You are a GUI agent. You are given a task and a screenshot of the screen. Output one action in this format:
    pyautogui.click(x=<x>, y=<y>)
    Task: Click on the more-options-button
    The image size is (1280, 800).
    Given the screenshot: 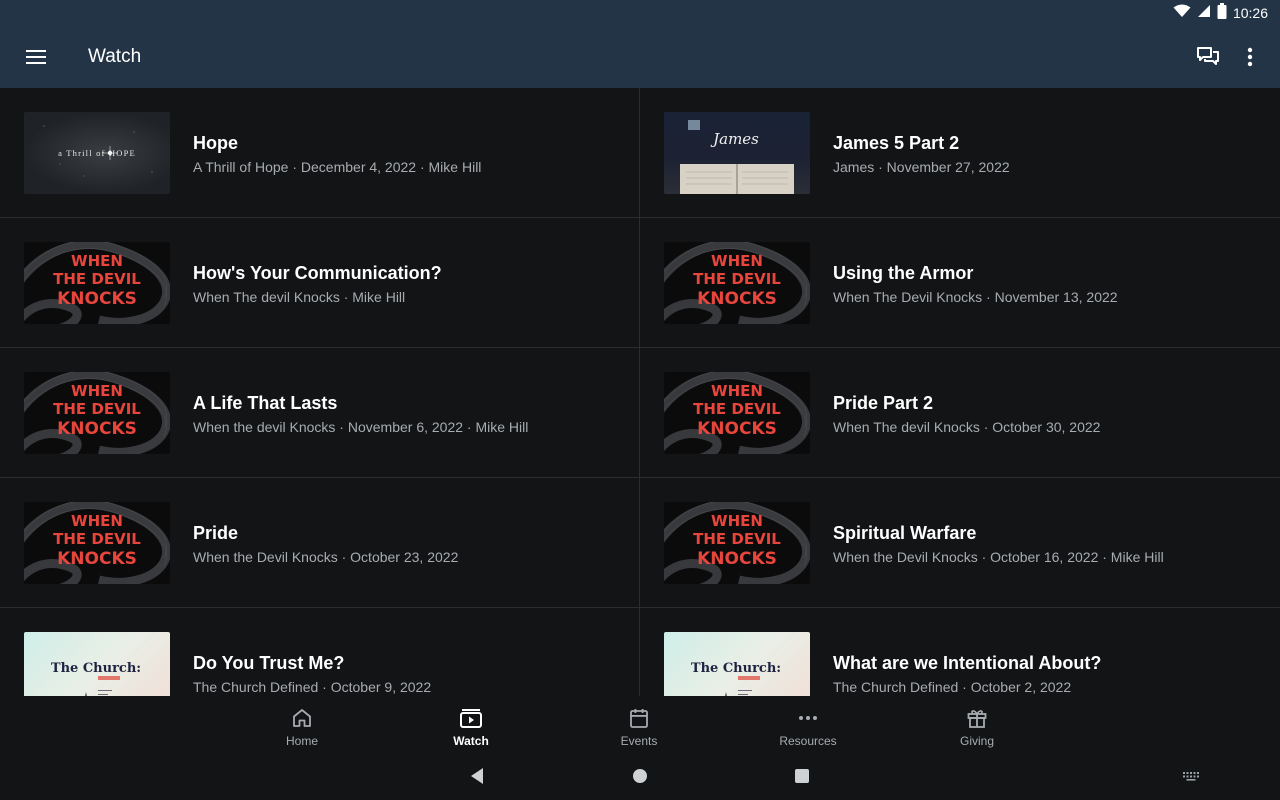 What is the action you would take?
    pyautogui.click(x=1250, y=57)
    